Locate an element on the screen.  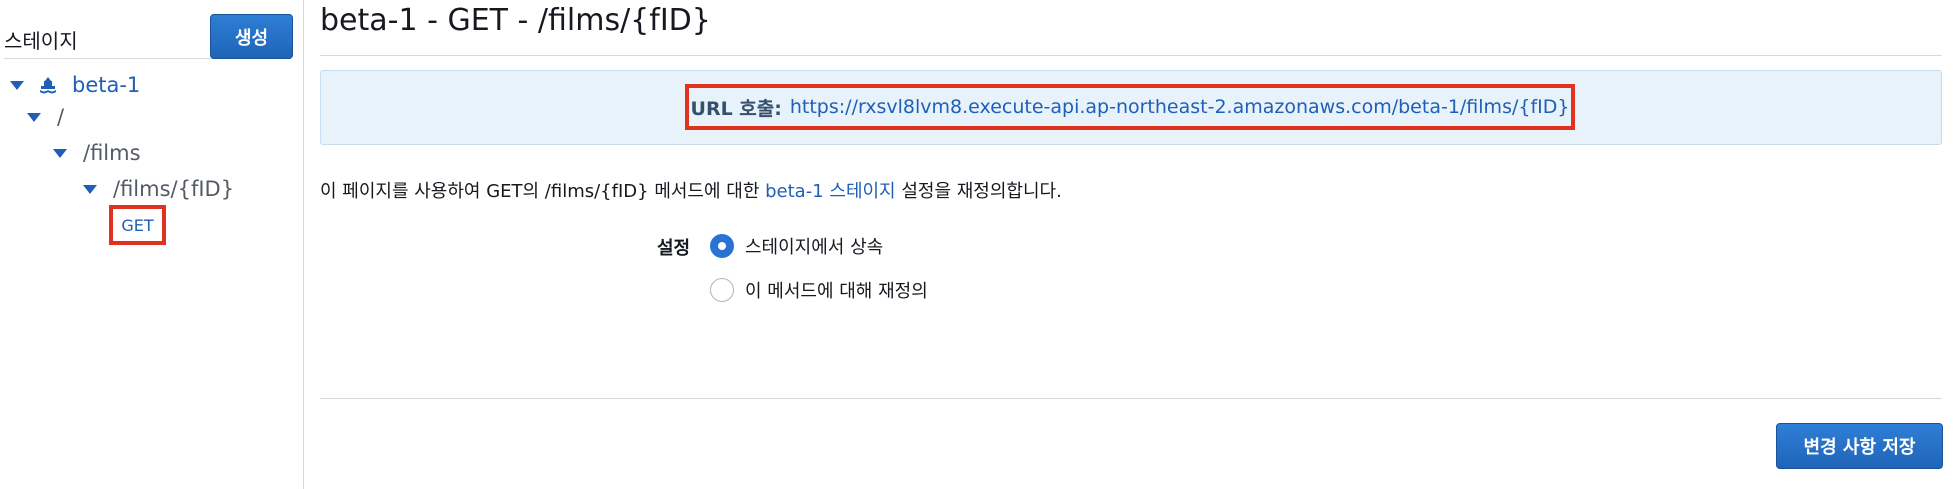
radio-label: 이 메서드에 대해 재정의 is located at coordinates (836, 290).